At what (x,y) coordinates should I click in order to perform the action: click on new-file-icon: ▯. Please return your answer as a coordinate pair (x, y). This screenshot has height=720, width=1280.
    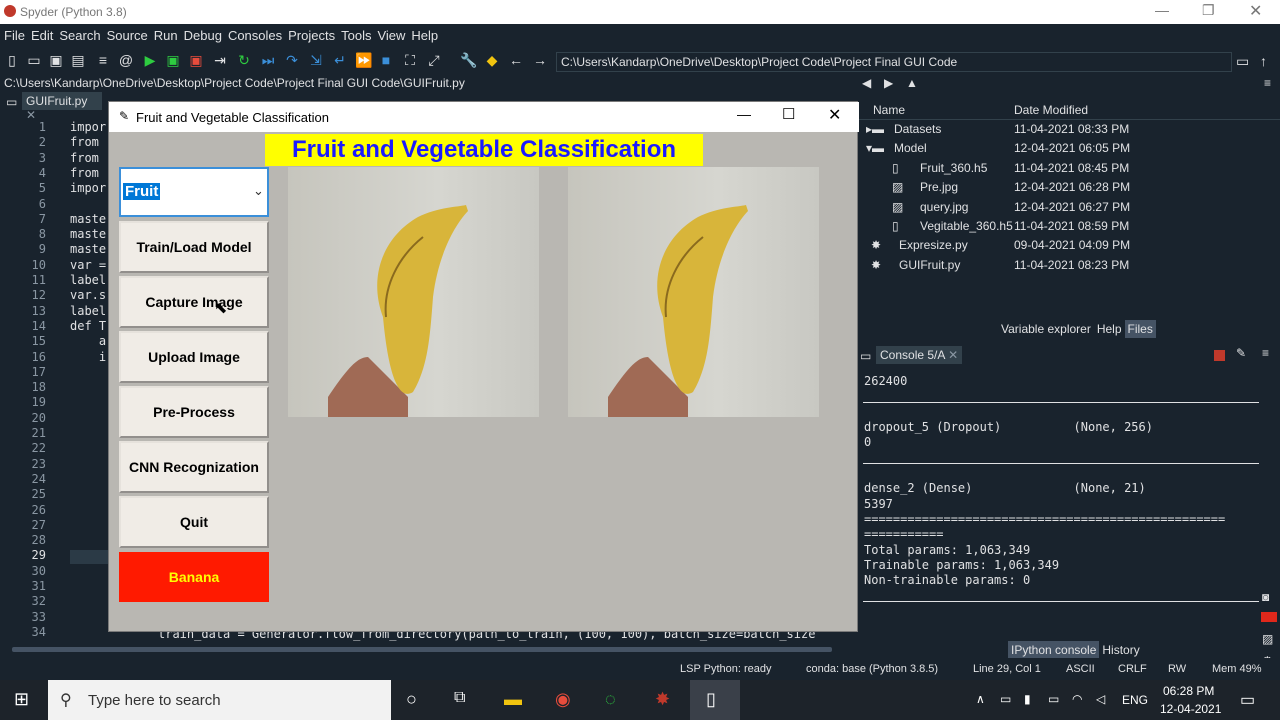
    Looking at the image, I should click on (12, 60).